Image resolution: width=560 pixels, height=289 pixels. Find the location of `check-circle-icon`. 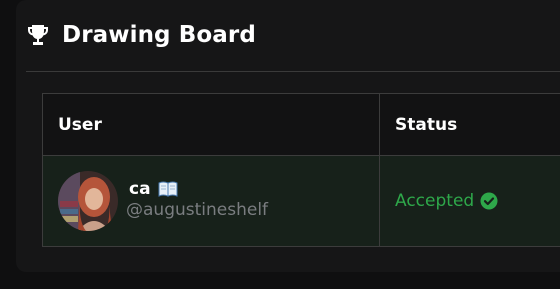

check-circle-icon is located at coordinates (489, 201).